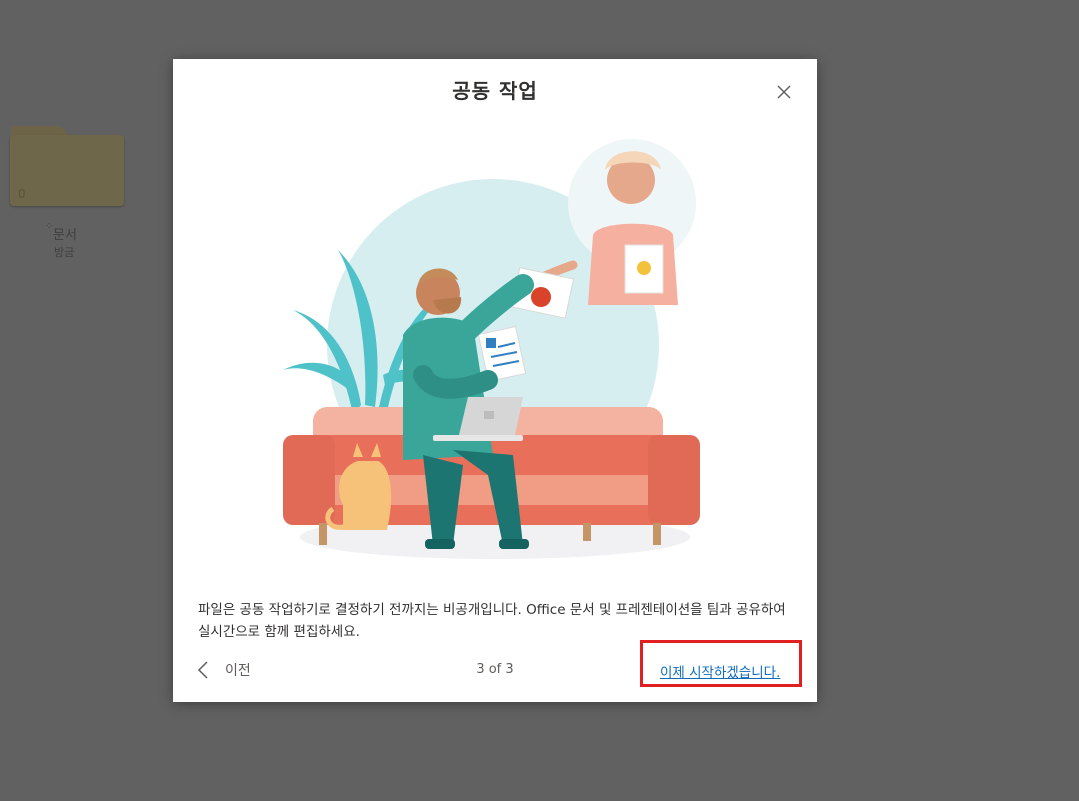 Image resolution: width=1079 pixels, height=801 pixels. What do you see at coordinates (22, 194) in the screenshot?
I see `folder-item-count: 0` at bounding box center [22, 194].